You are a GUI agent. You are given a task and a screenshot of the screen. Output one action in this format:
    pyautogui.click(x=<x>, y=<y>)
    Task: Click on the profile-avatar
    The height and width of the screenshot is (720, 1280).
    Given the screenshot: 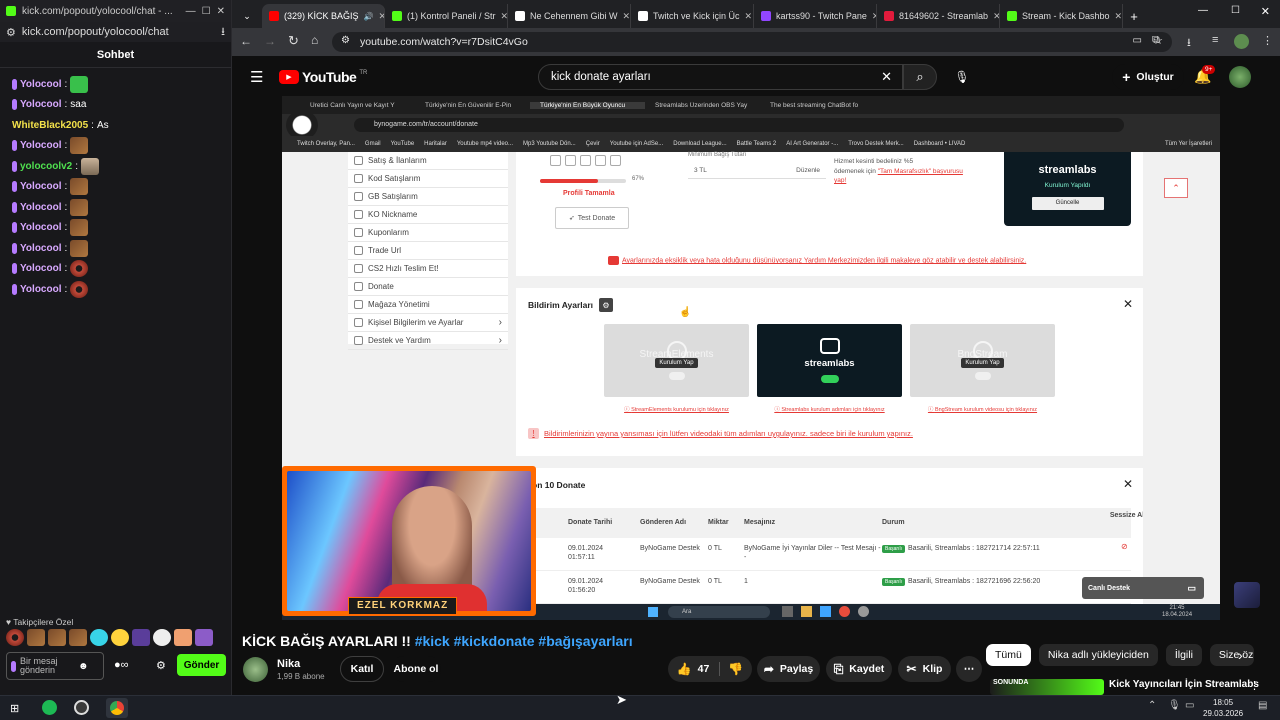 What is the action you would take?
    pyautogui.click(x=1241, y=41)
    